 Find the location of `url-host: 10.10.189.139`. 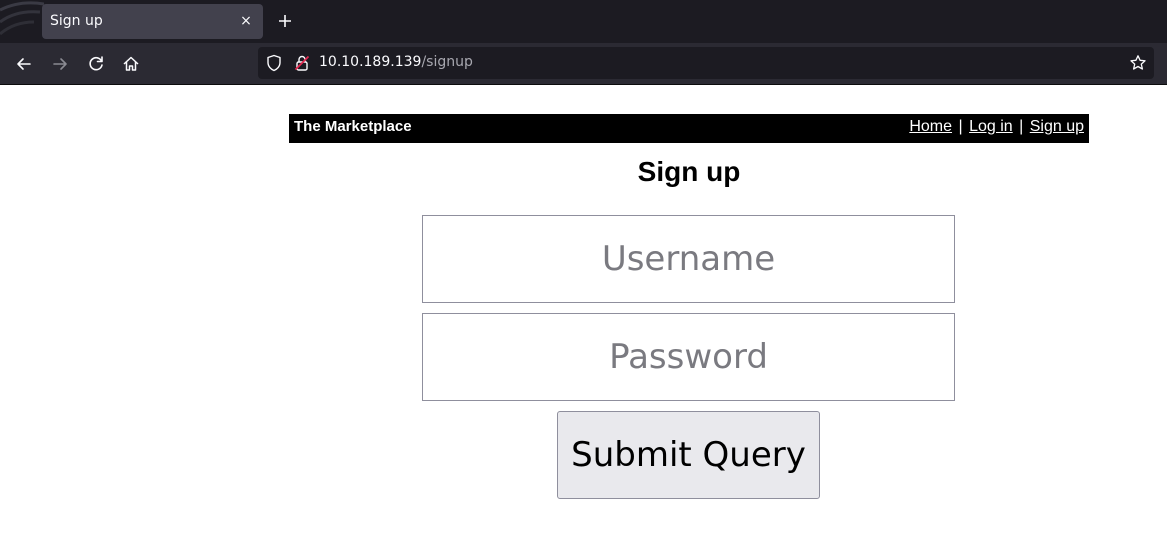

url-host: 10.10.189.139 is located at coordinates (370, 62).